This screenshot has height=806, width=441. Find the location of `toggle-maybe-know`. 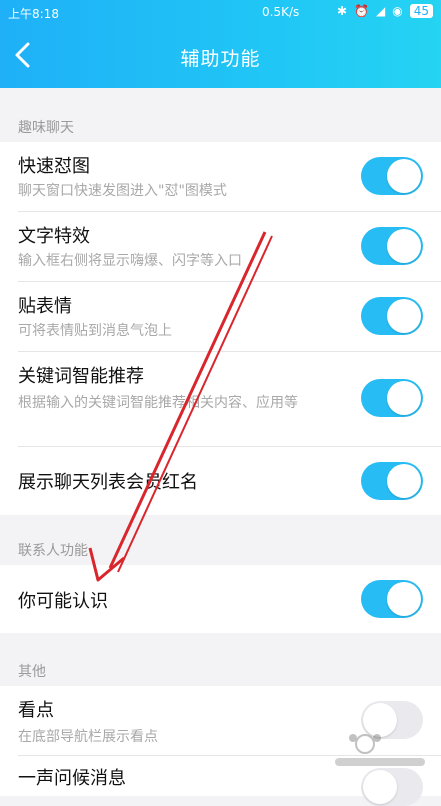

toggle-maybe-know is located at coordinates (392, 599).